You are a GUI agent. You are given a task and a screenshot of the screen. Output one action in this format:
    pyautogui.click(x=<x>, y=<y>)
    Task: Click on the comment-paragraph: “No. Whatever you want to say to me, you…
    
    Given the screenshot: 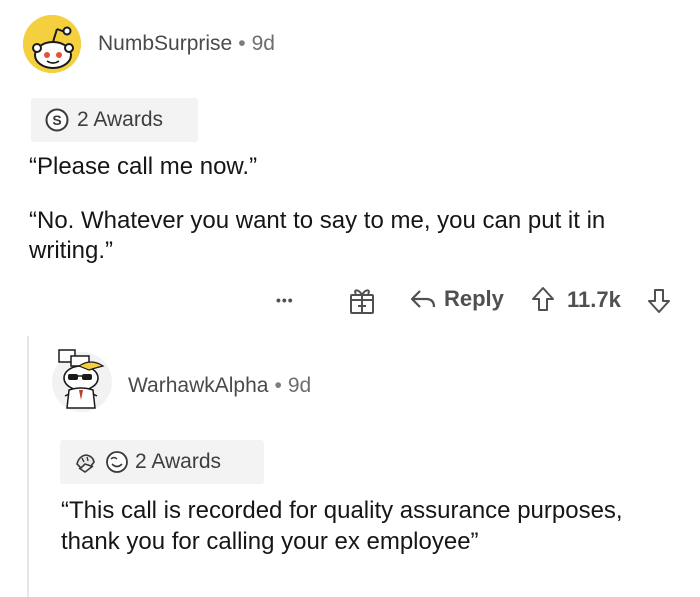 What is the action you would take?
    pyautogui.click(x=317, y=235)
    